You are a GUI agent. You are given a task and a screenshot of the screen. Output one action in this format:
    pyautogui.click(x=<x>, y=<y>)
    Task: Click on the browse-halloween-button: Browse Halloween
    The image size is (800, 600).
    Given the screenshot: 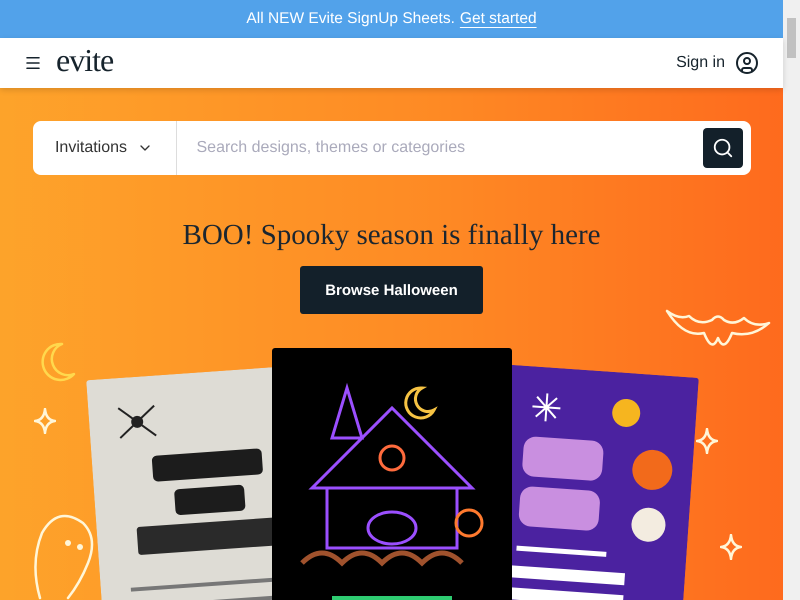 What is the action you would take?
    pyautogui.click(x=391, y=290)
    